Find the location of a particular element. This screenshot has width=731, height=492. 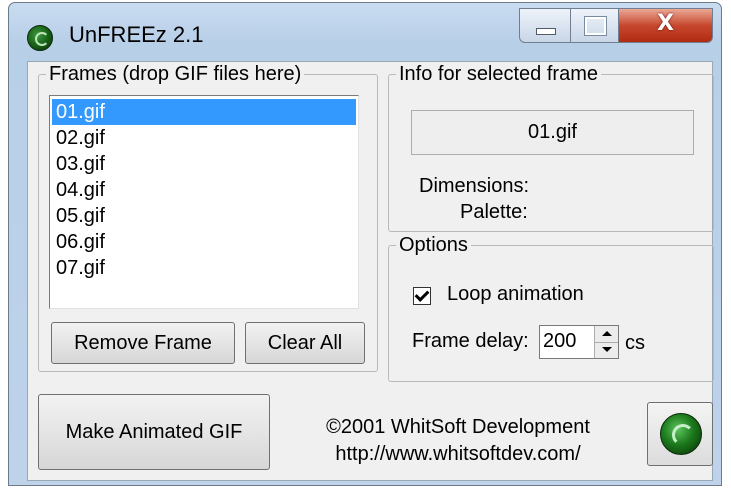

frame-delay-label: Frame delay: is located at coordinates (470, 341).